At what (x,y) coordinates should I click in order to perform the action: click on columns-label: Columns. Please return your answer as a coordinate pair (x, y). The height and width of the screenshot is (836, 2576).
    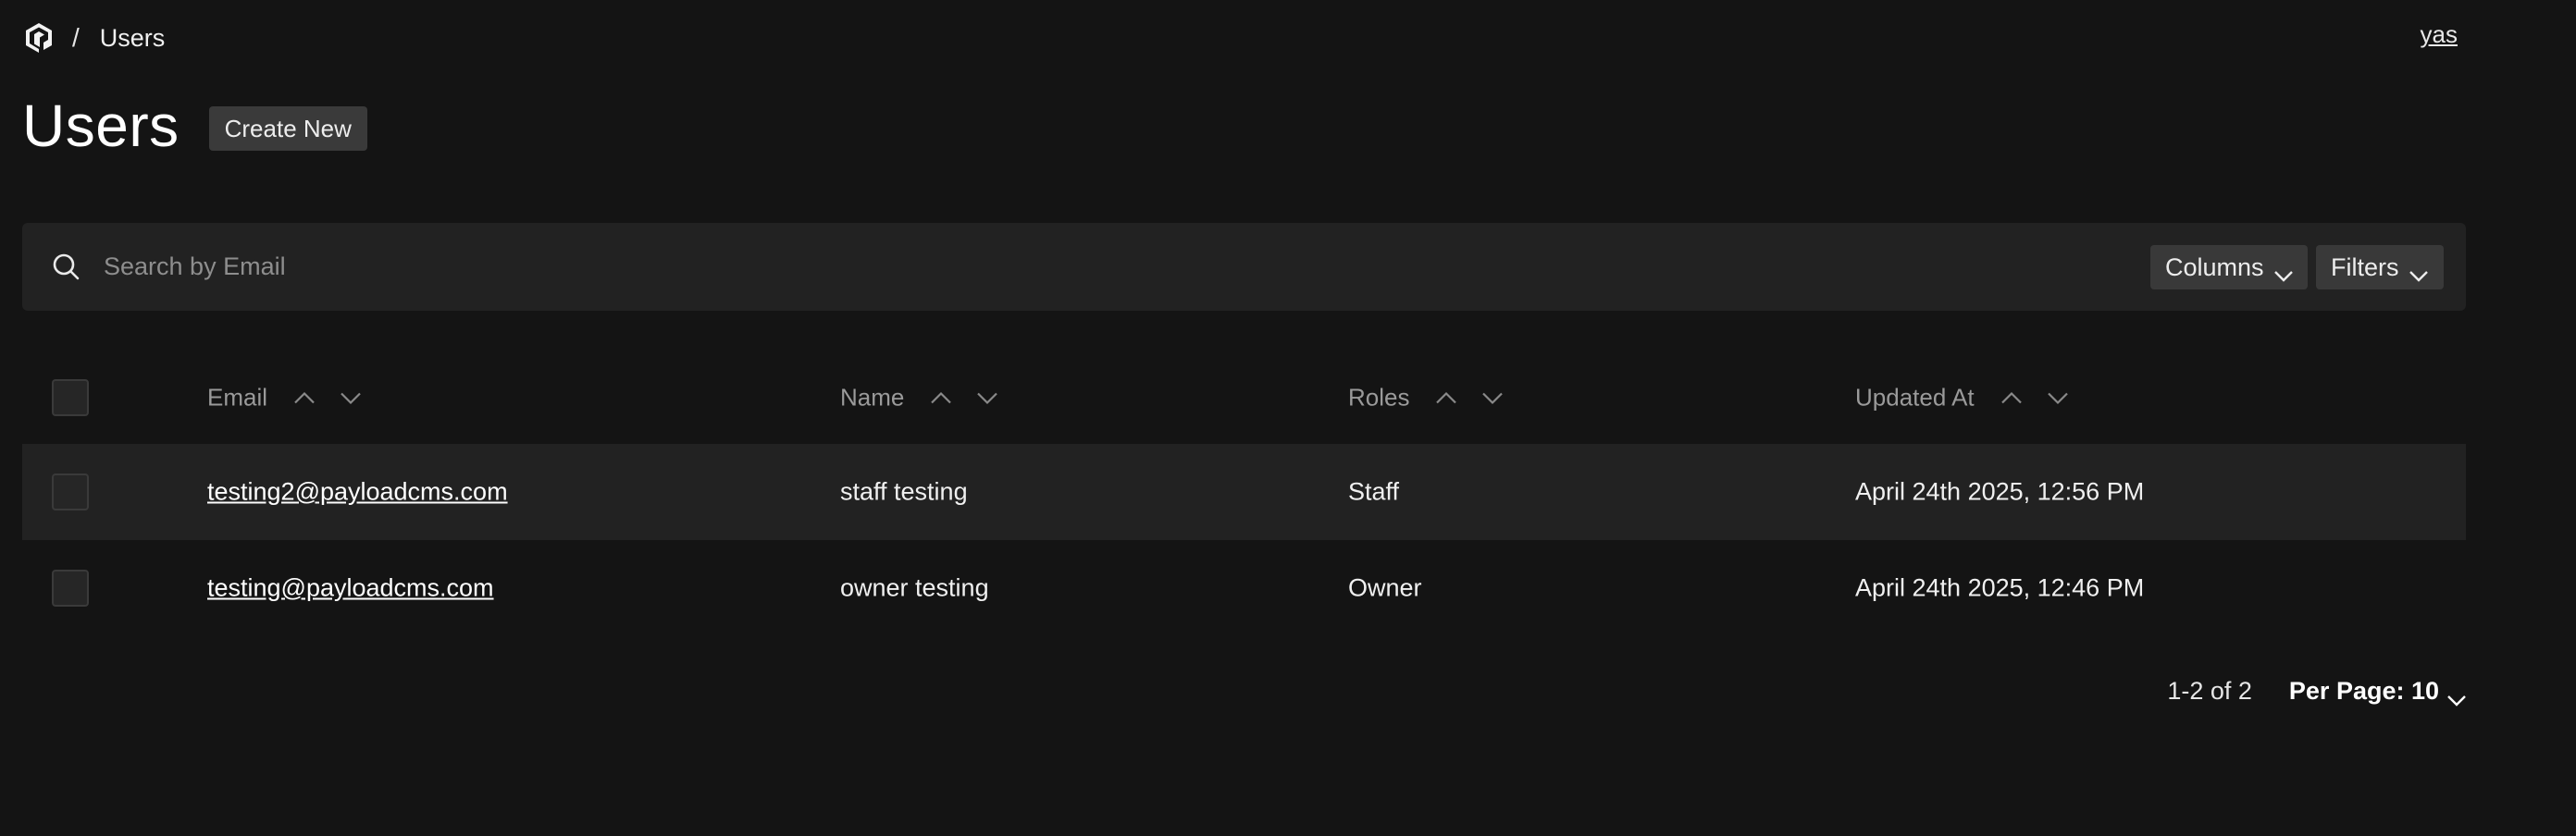
    Looking at the image, I should click on (2215, 267).